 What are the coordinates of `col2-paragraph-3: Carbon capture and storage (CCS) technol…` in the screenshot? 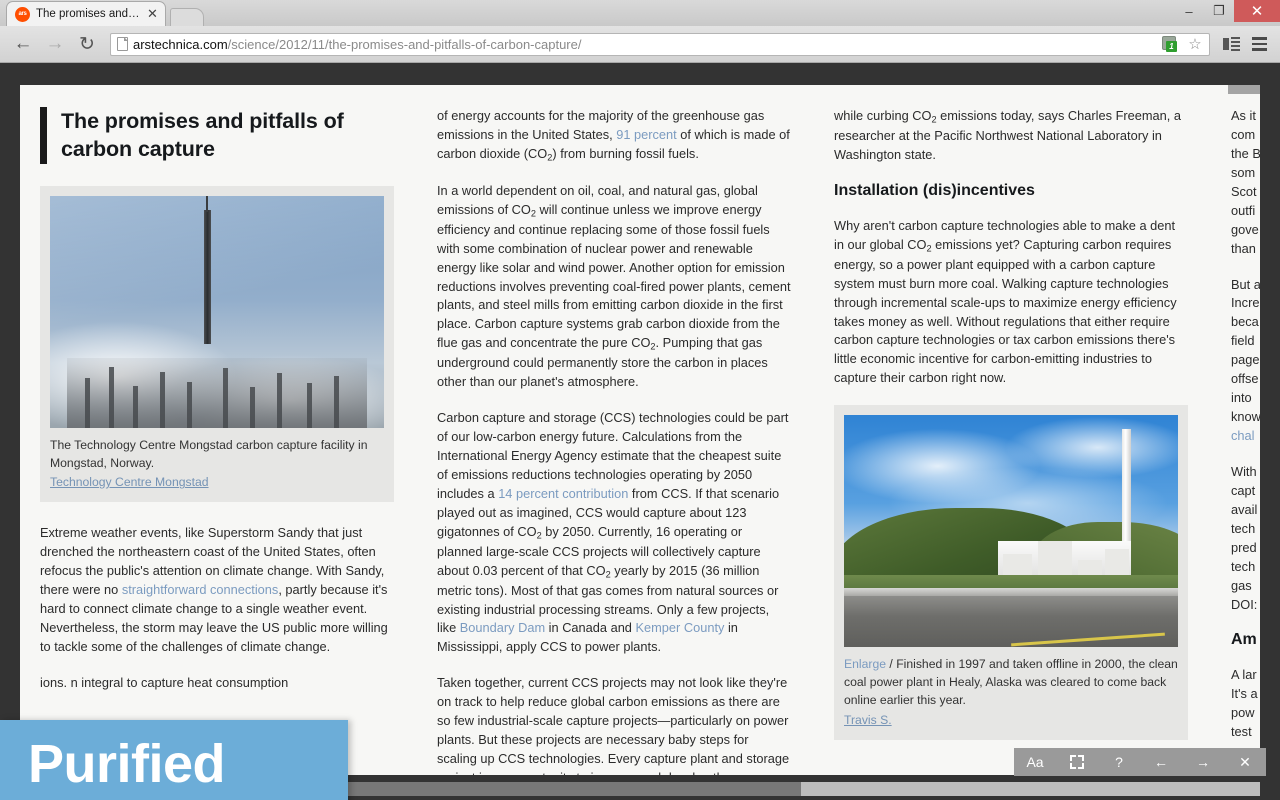 It's located at (614, 533).